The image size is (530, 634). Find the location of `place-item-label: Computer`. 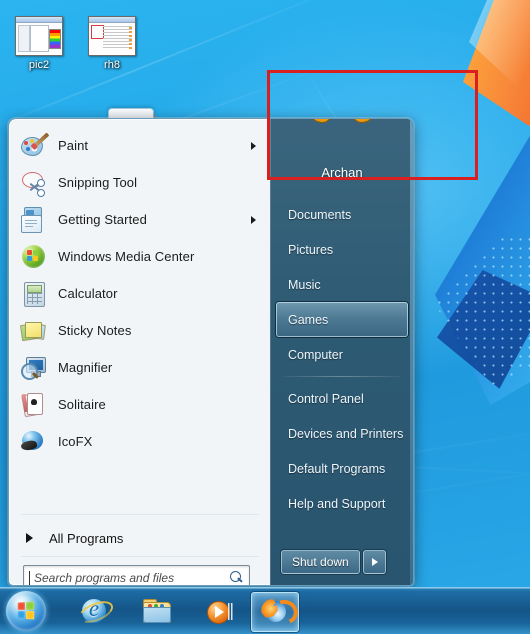

place-item-label: Computer is located at coordinates (315, 354).